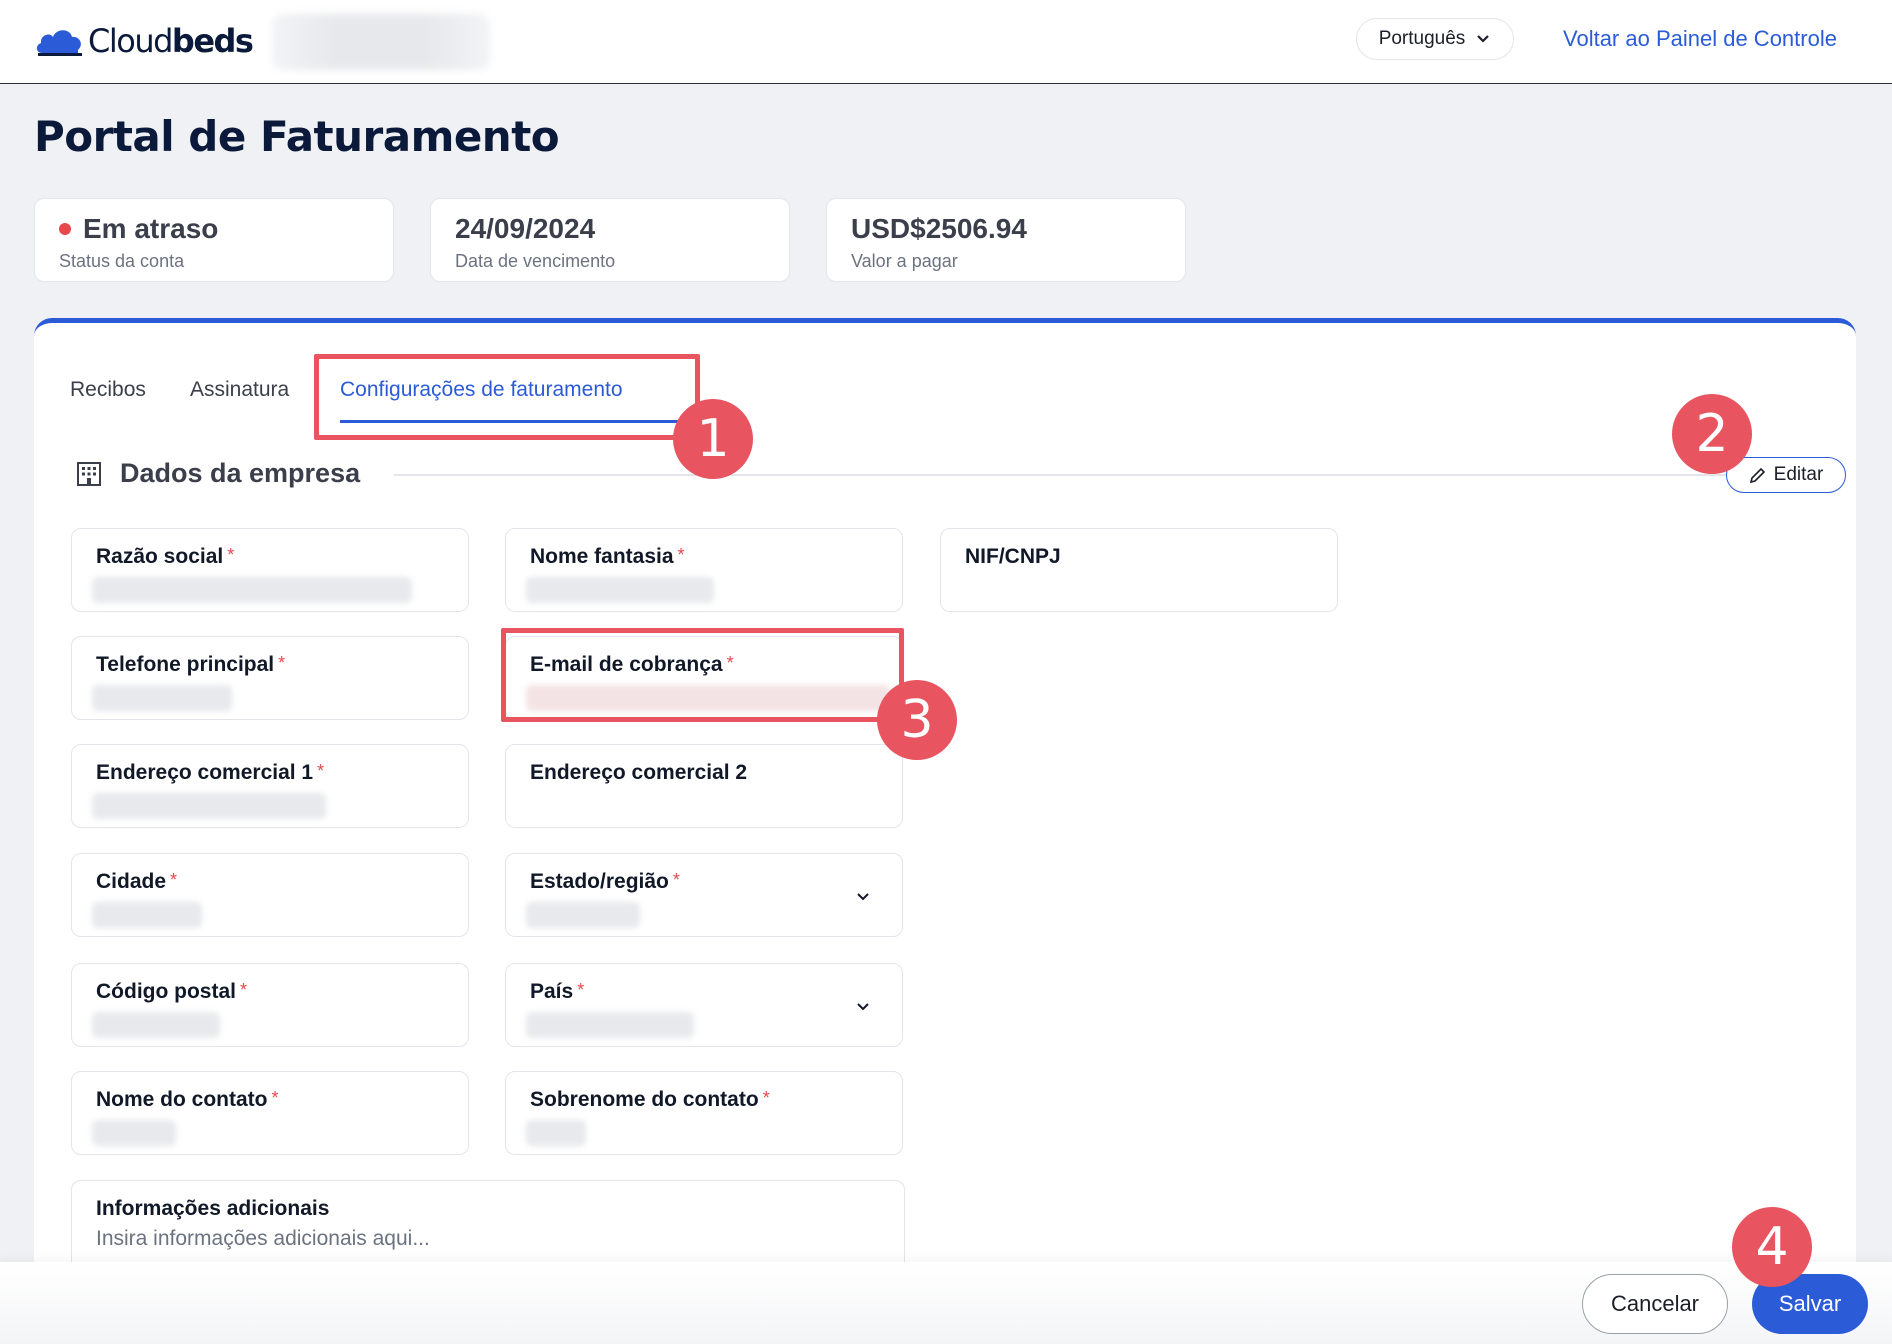 The height and width of the screenshot is (1344, 1892). What do you see at coordinates (704, 786) in the screenshot?
I see `endereco-comercial-2-field: Endereço comercial 2` at bounding box center [704, 786].